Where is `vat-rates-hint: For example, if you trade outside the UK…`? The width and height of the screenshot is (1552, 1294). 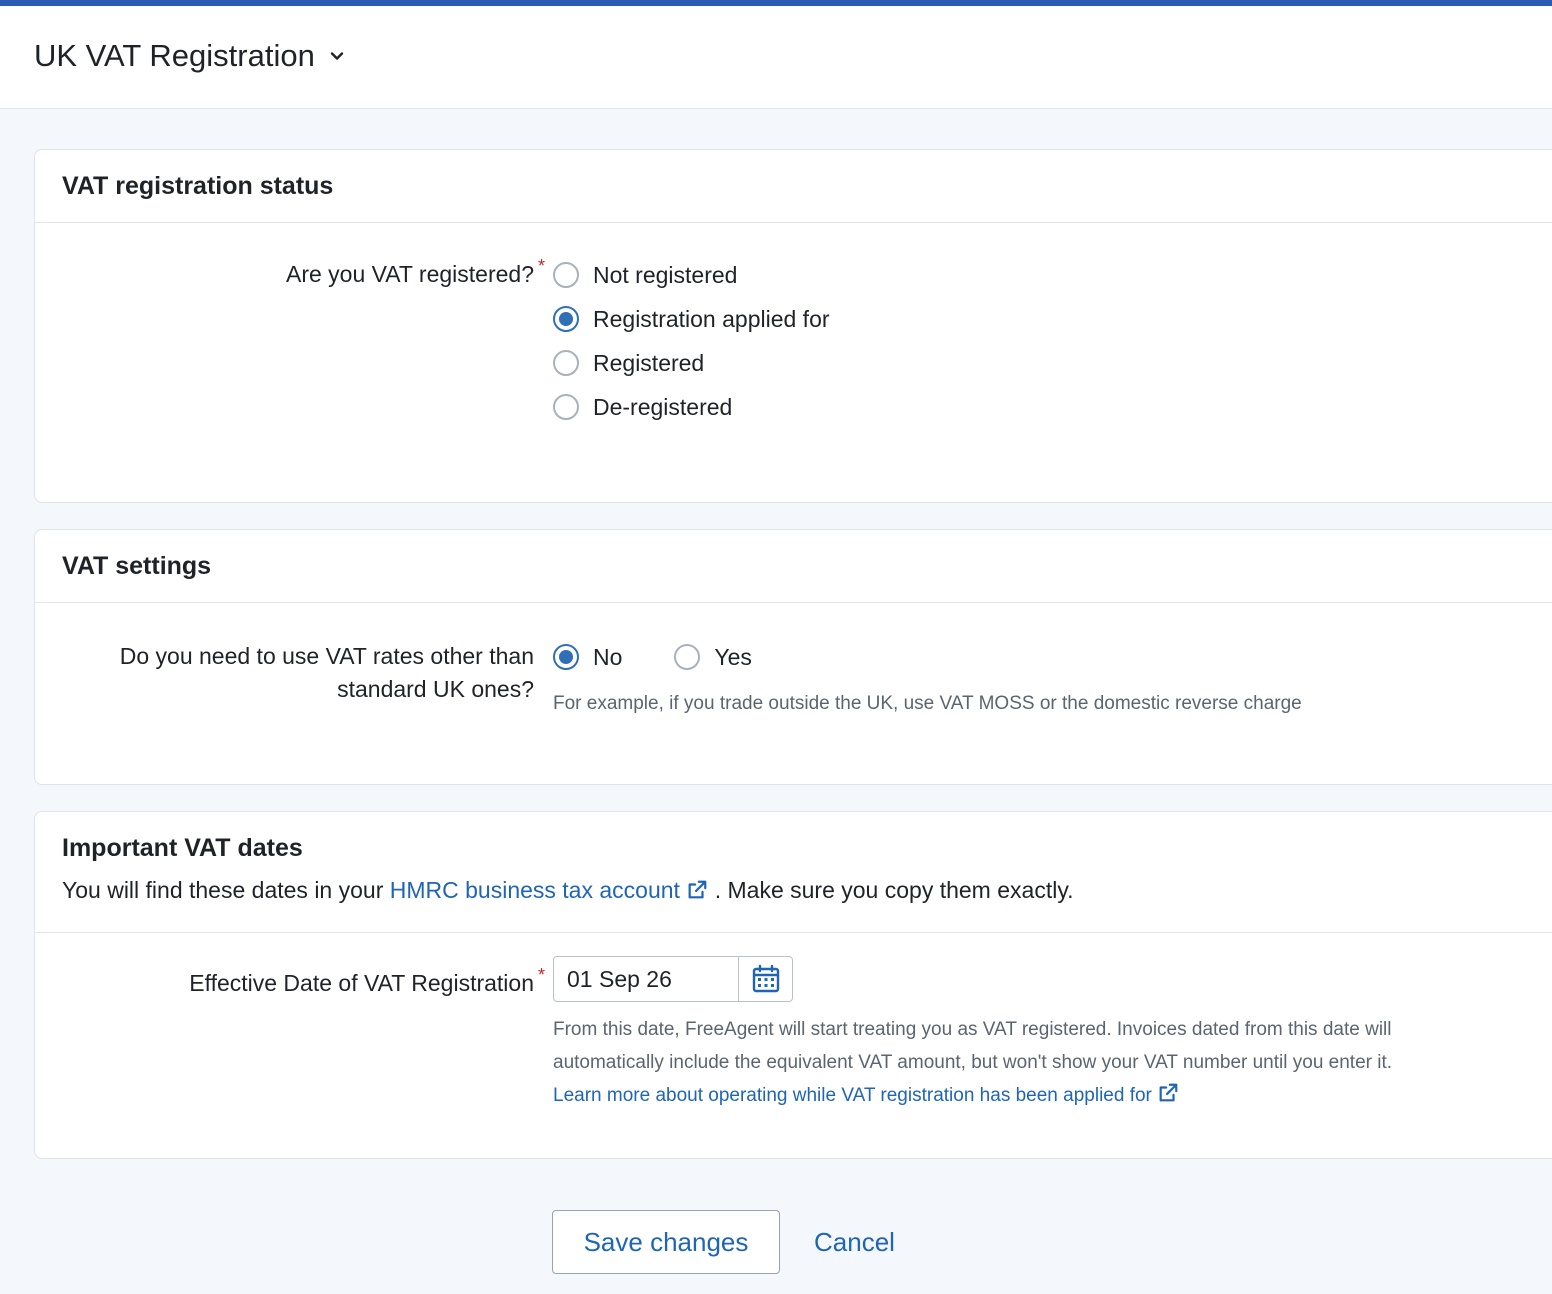
vat-rates-hint: For example, if you trade outside the UK… is located at coordinates (927, 703).